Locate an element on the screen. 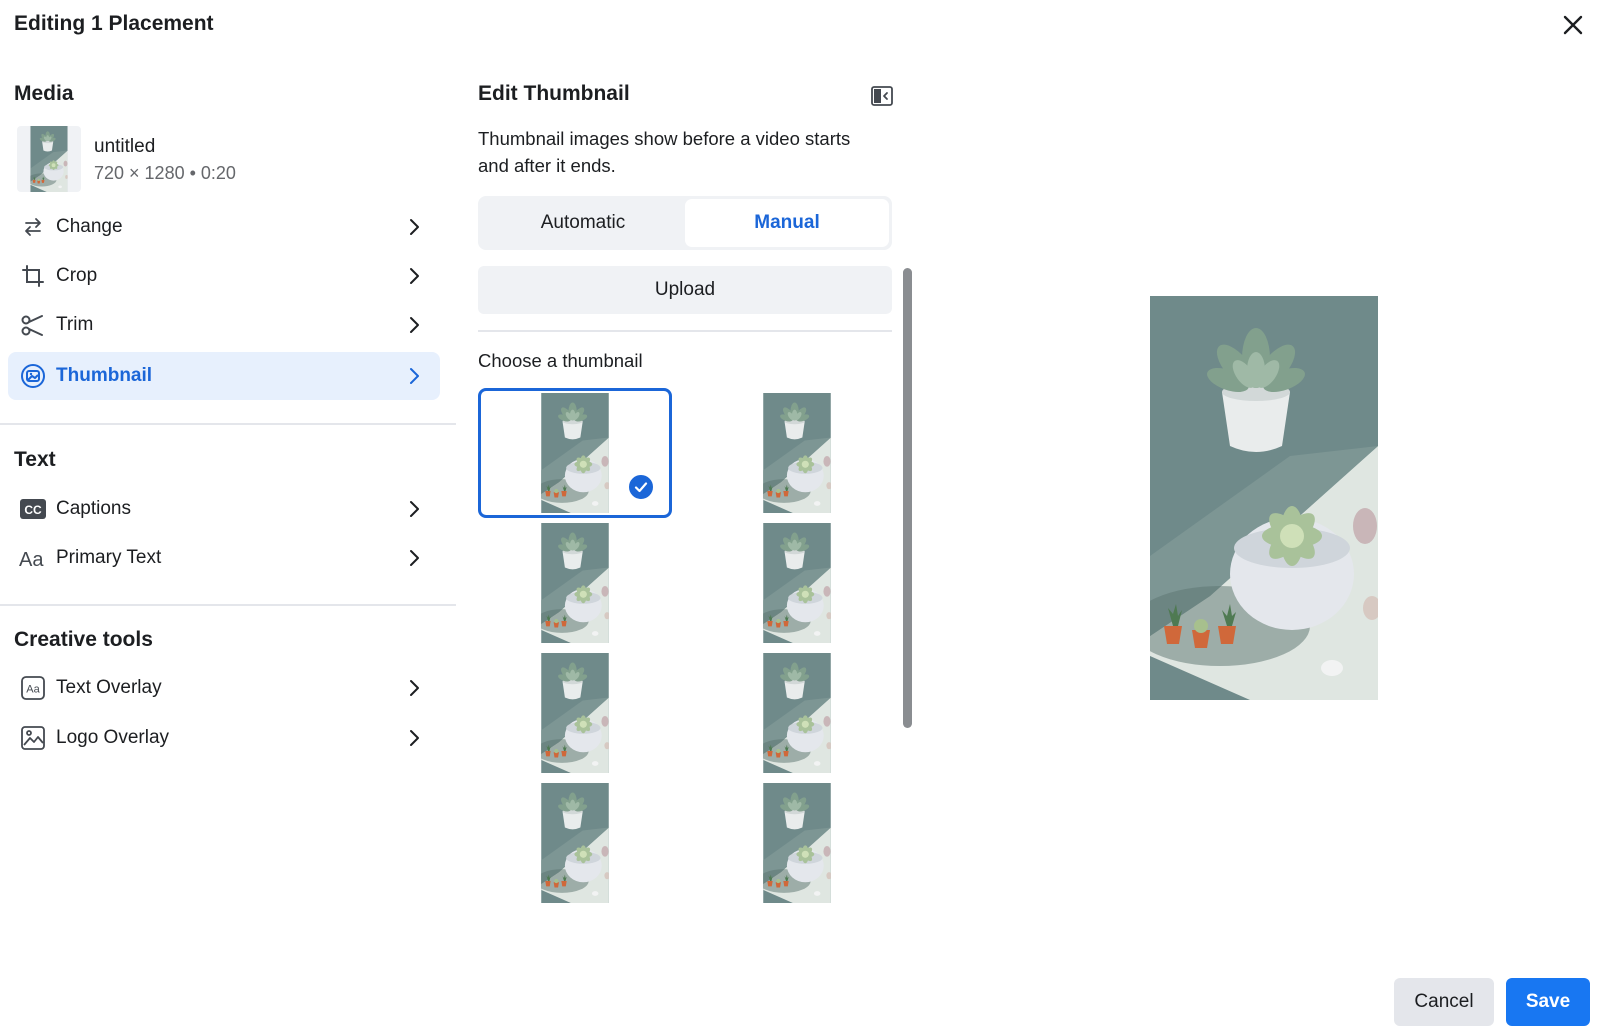 The height and width of the screenshot is (1032, 1600). thumbnail-option-selected is located at coordinates (575, 453).